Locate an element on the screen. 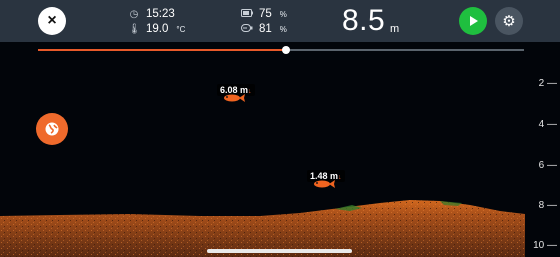 The image size is (560, 257). map-button is located at coordinates (52, 129).